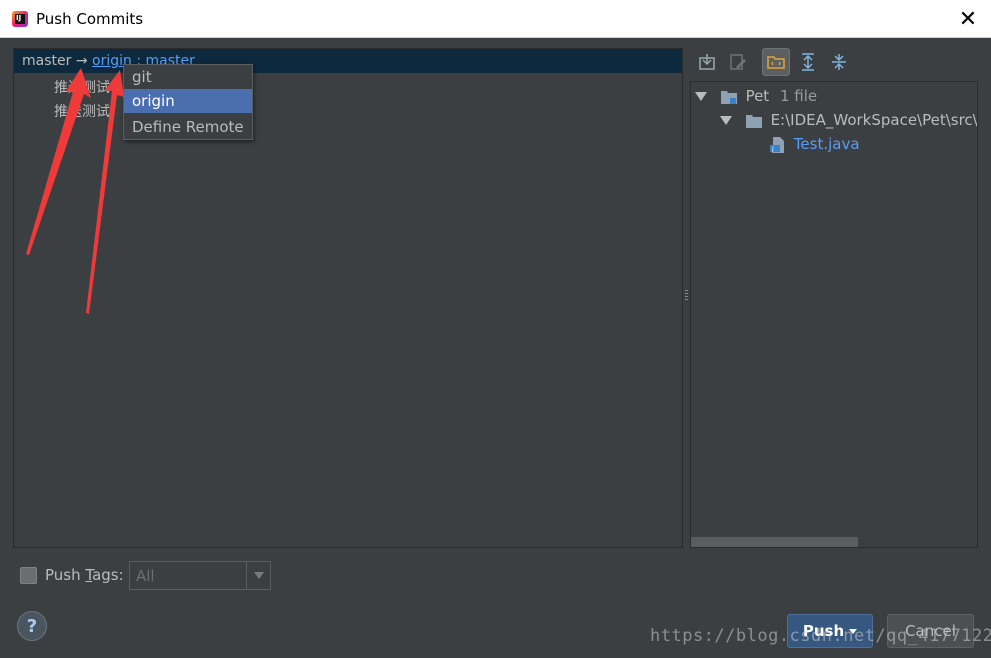 The height and width of the screenshot is (658, 991). I want to click on push-tags-checkbox, so click(28, 575).